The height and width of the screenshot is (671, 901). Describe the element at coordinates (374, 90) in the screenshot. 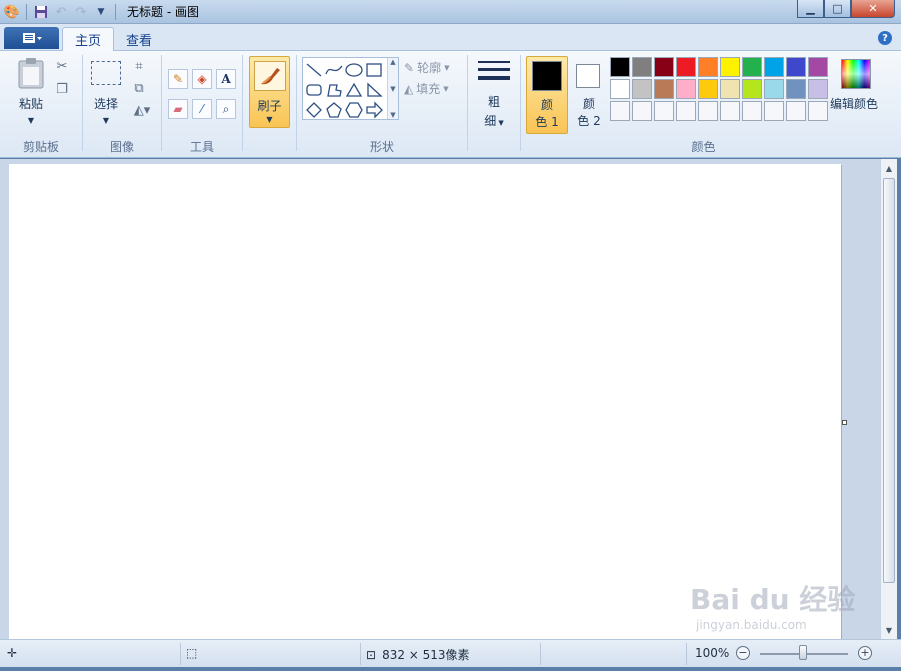

I see `right-triangle-shape-icon` at that location.